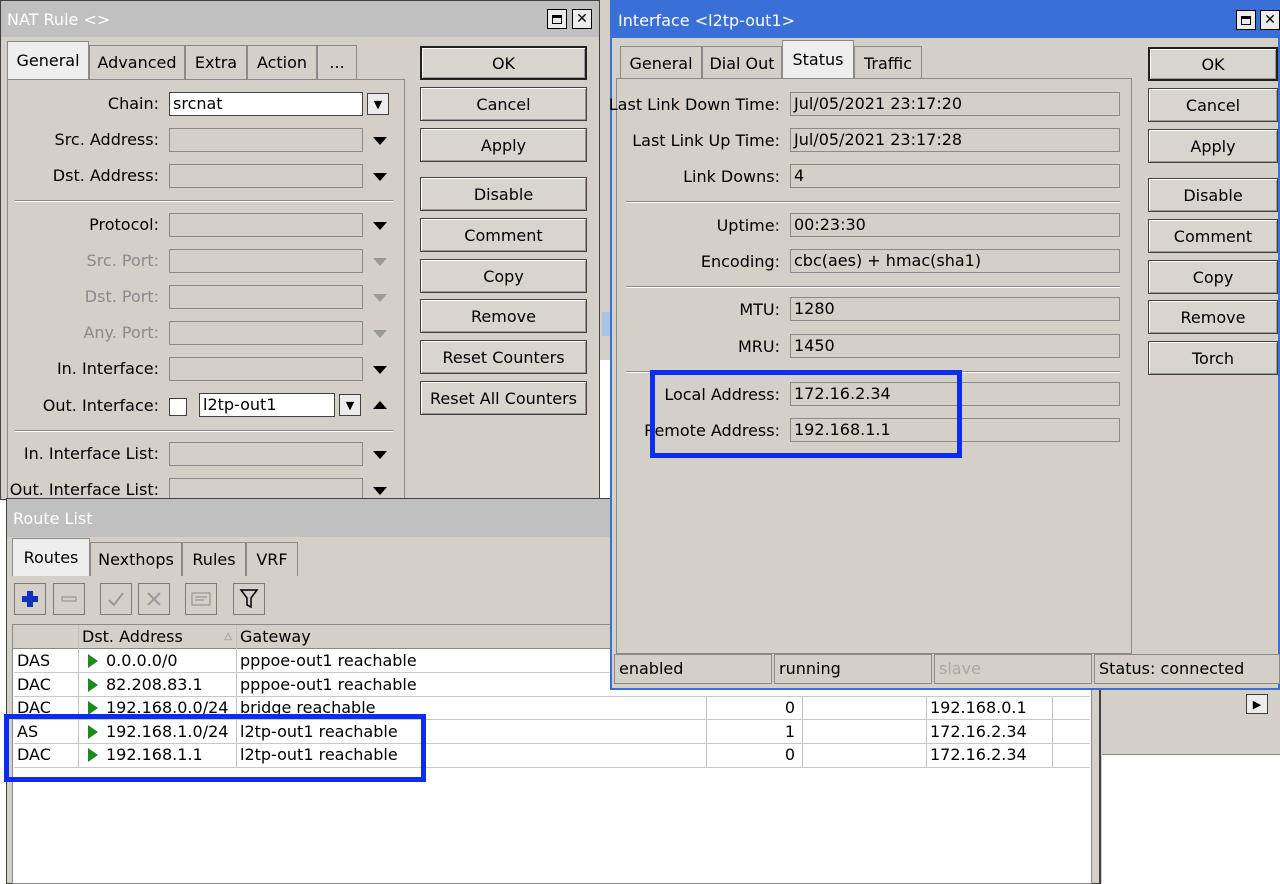  Describe the element at coordinates (955, 309) in the screenshot. I see `mtu-field: 1280` at that location.